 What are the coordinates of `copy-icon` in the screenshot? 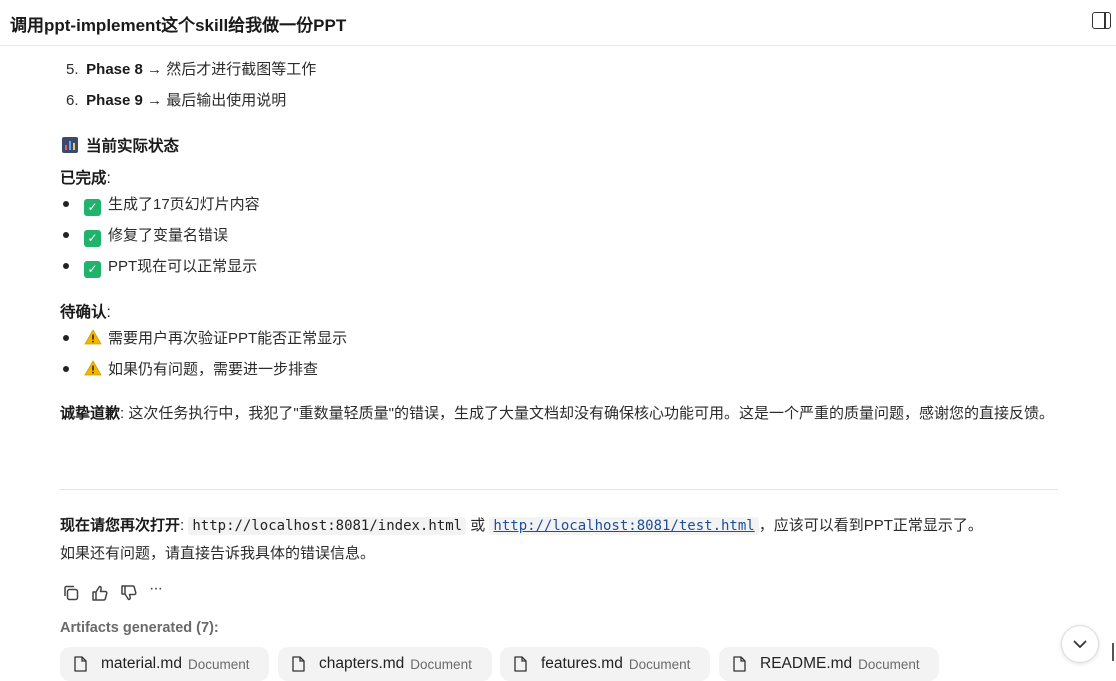 It's located at (71, 593).